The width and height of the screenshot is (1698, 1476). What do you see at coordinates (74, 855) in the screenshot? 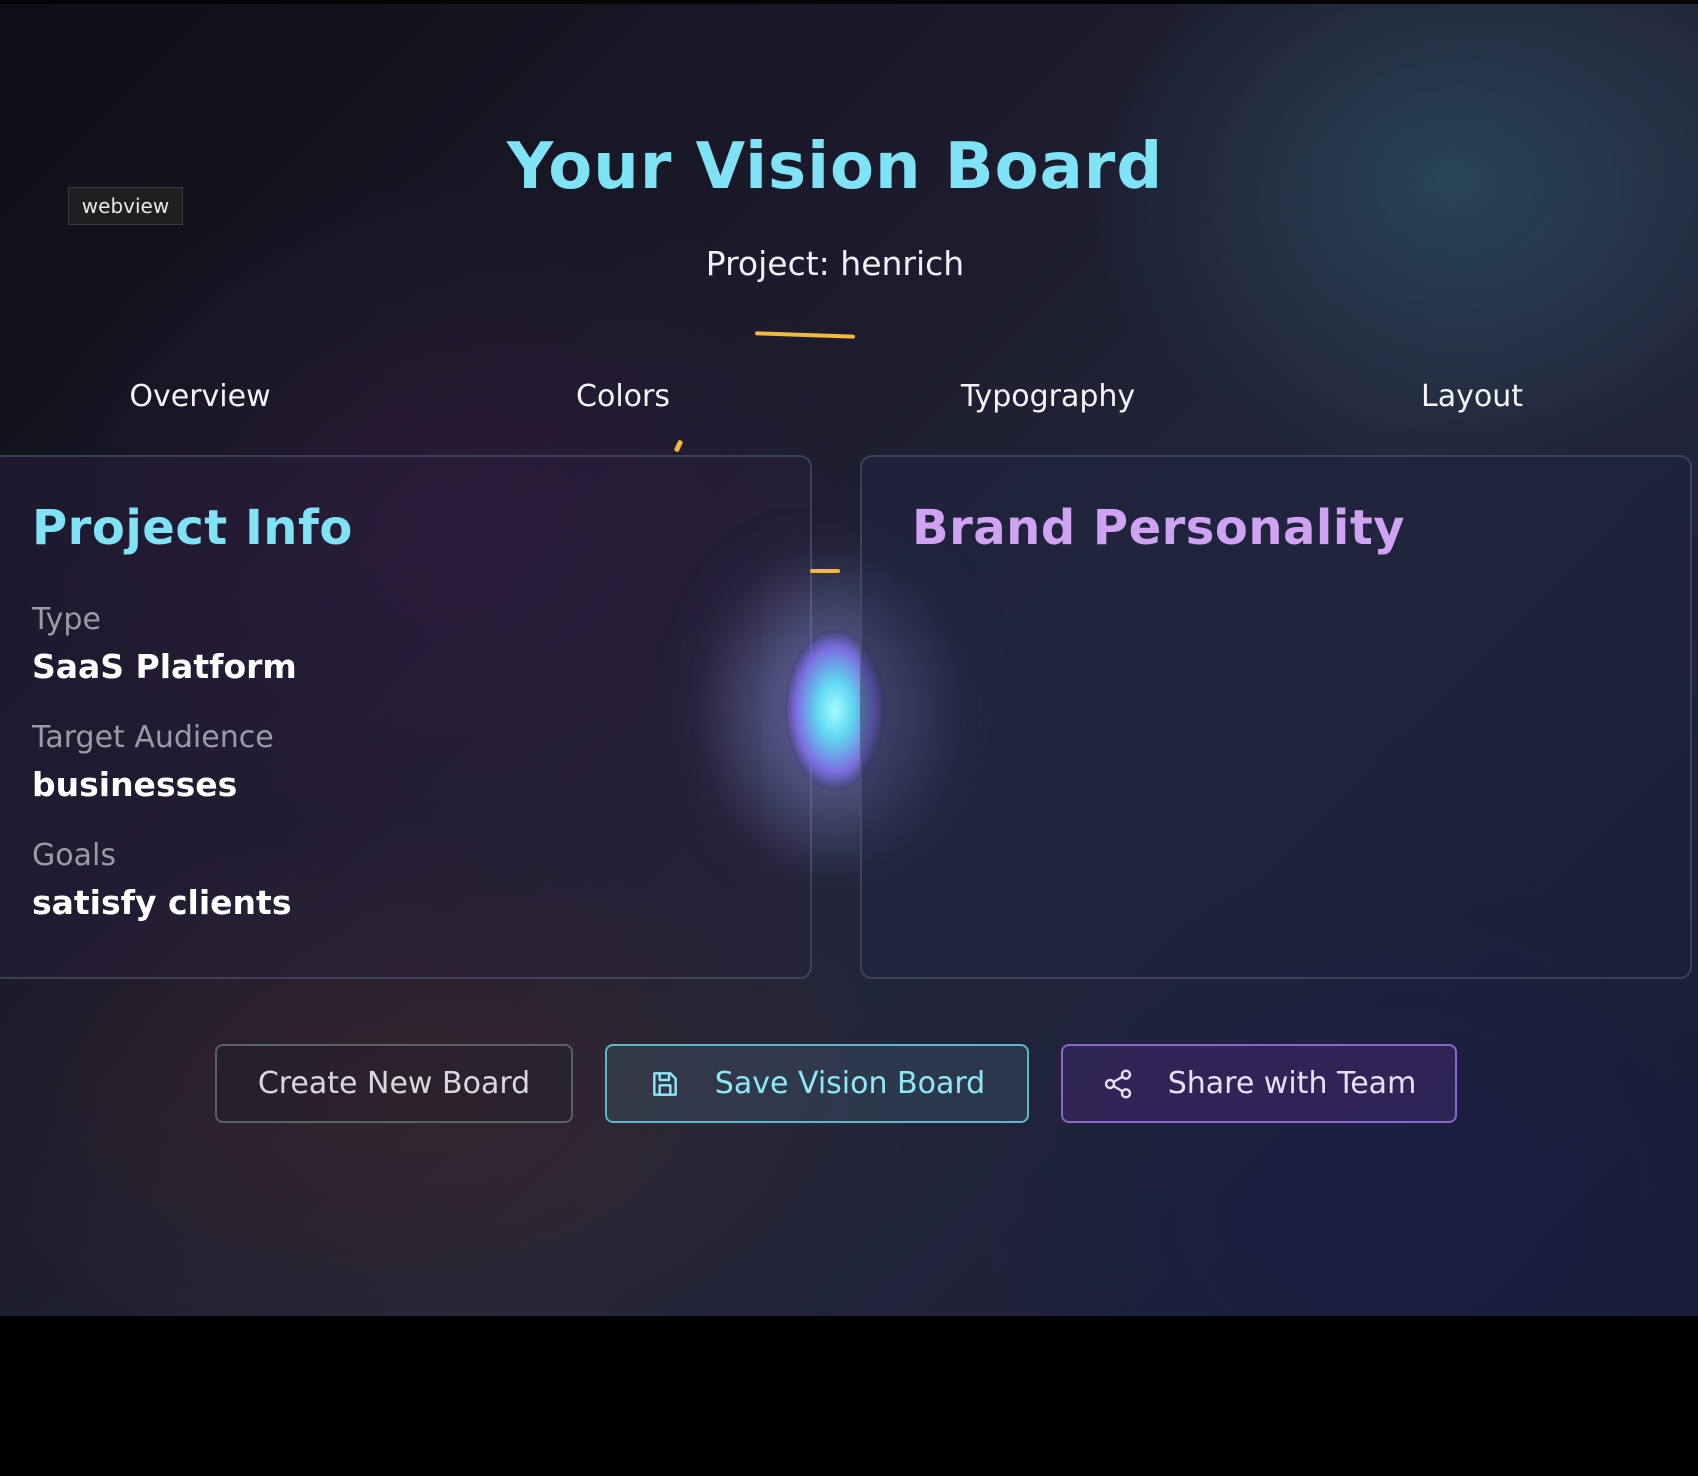
I see `goals-label: Goals` at bounding box center [74, 855].